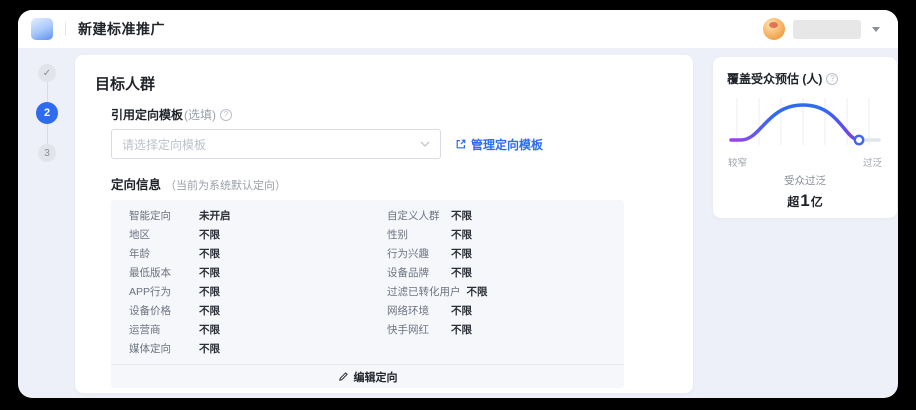 The height and width of the screenshot is (410, 916). Describe the element at coordinates (258, 272) in the screenshot. I see `targeting-row: 最低版本 不限` at that location.